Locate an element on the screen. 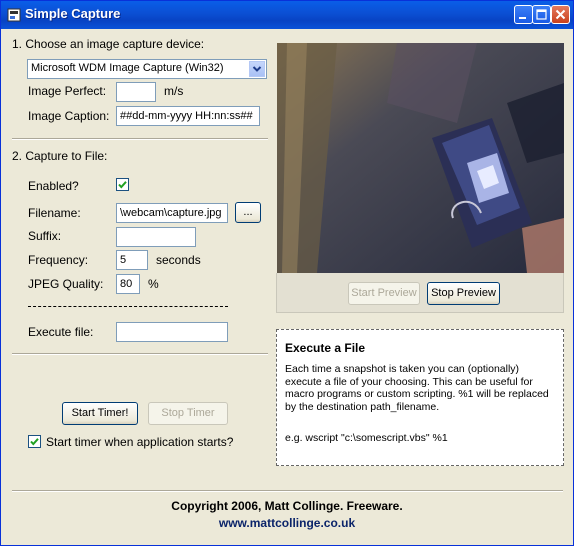 This screenshot has width=574, height=546. filename-input: \webcam\capture.jpg is located at coordinates (172, 213).